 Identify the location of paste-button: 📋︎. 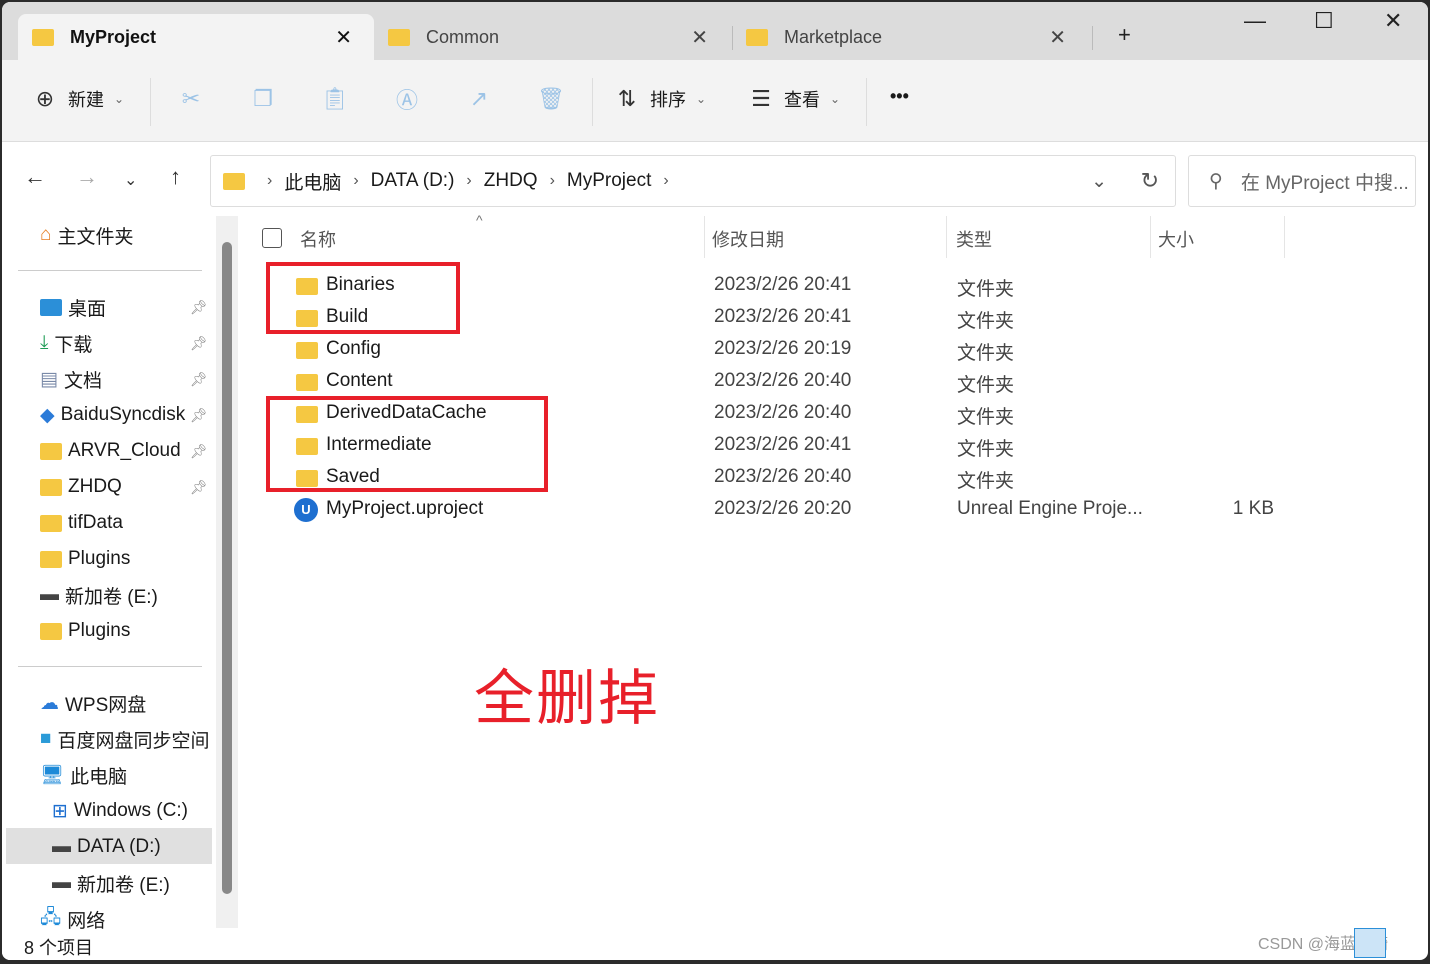
(335, 99).